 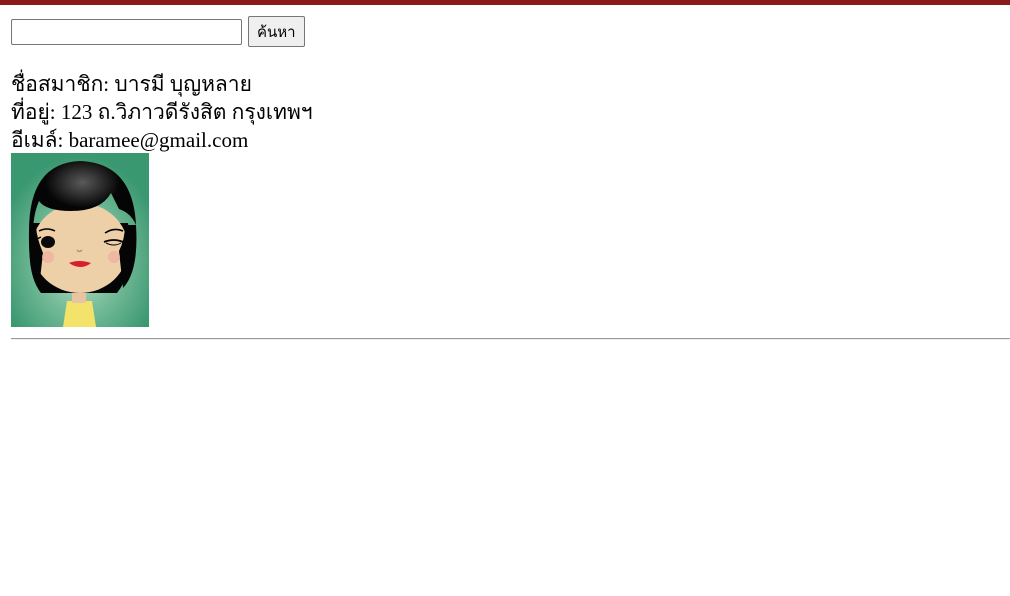 What do you see at coordinates (276, 31) in the screenshot?
I see `search-button: ค้นหา` at bounding box center [276, 31].